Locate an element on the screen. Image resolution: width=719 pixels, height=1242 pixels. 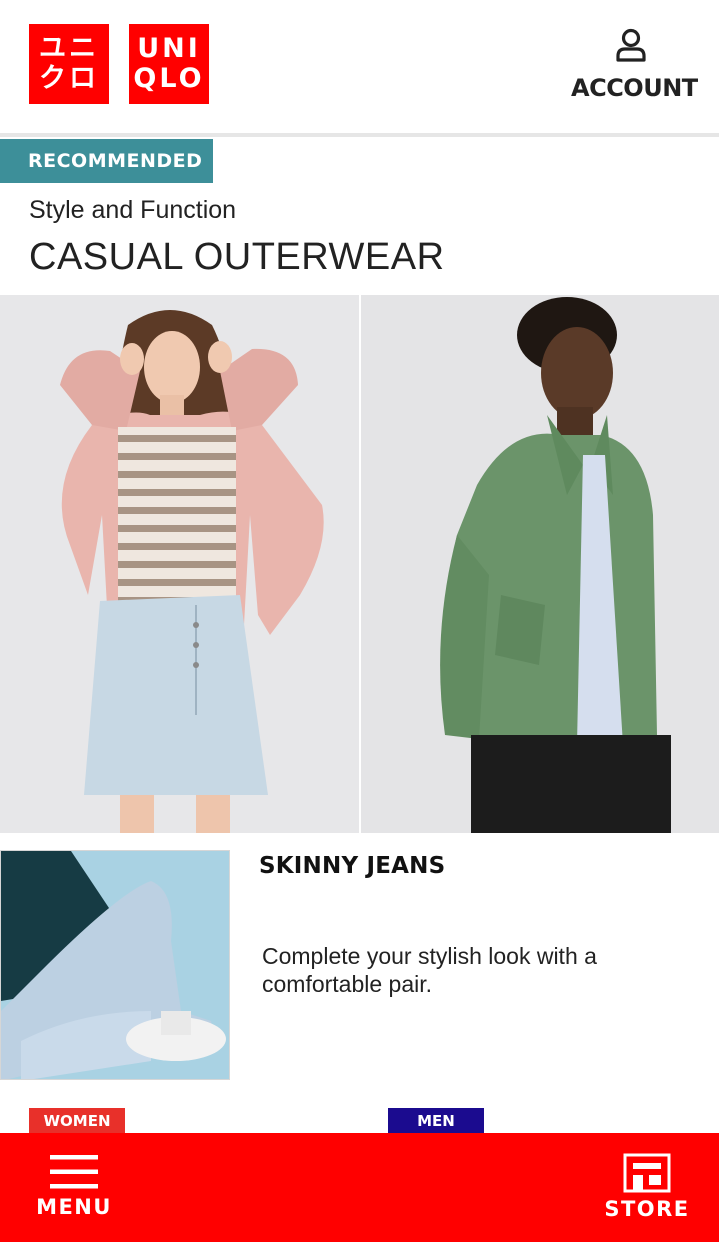
feature-title: SKINNY JEANS is located at coordinates (352, 866).